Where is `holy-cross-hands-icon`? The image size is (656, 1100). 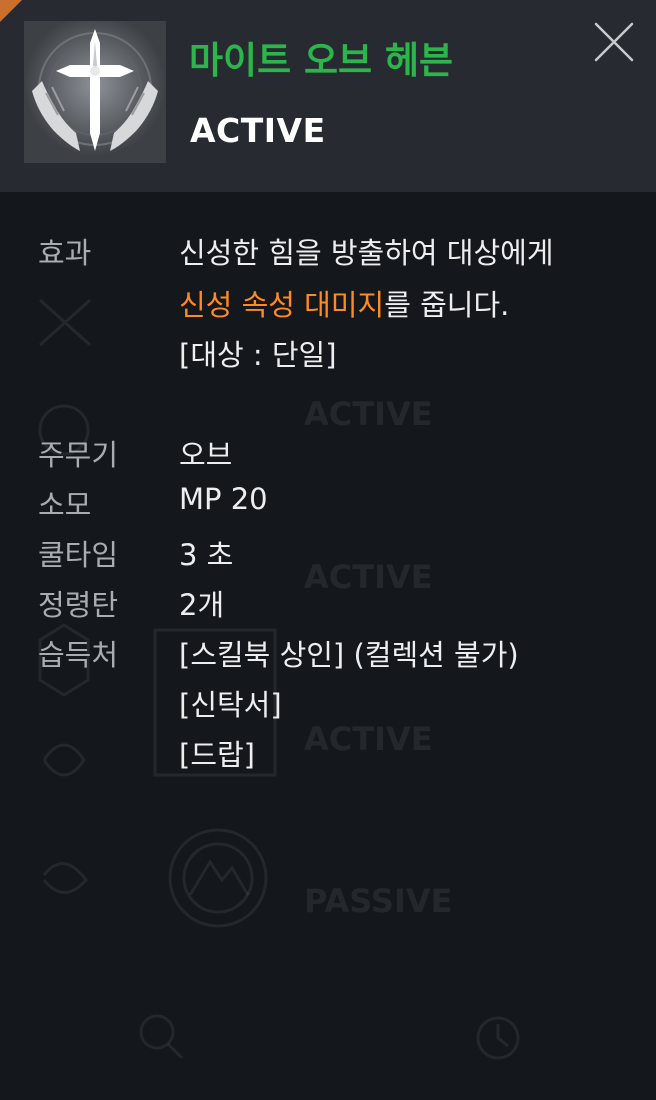
holy-cross-hands-icon is located at coordinates (95, 92).